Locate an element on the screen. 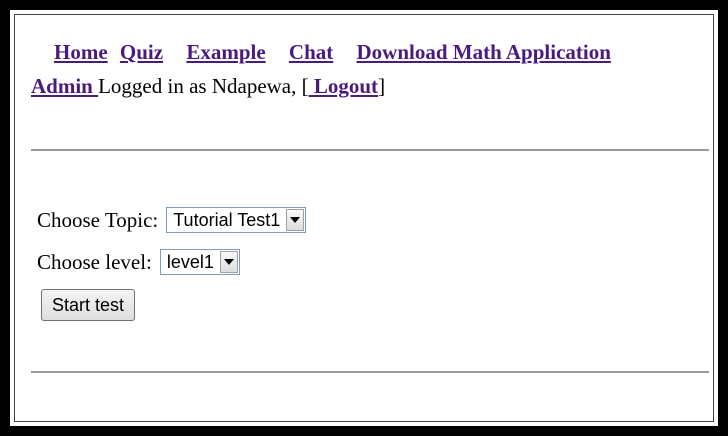 This screenshot has height=436, width=728. level-row: Choose level: level1 is located at coordinates (138, 262).